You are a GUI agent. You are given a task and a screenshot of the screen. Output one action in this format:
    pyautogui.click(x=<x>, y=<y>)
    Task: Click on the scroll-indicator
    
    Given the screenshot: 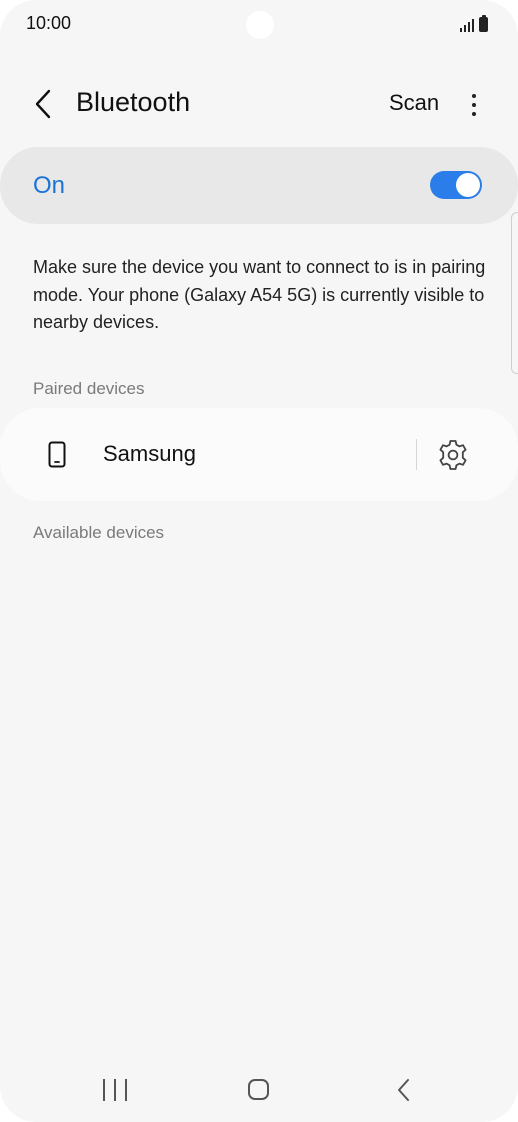 What is the action you would take?
    pyautogui.click(x=514, y=293)
    